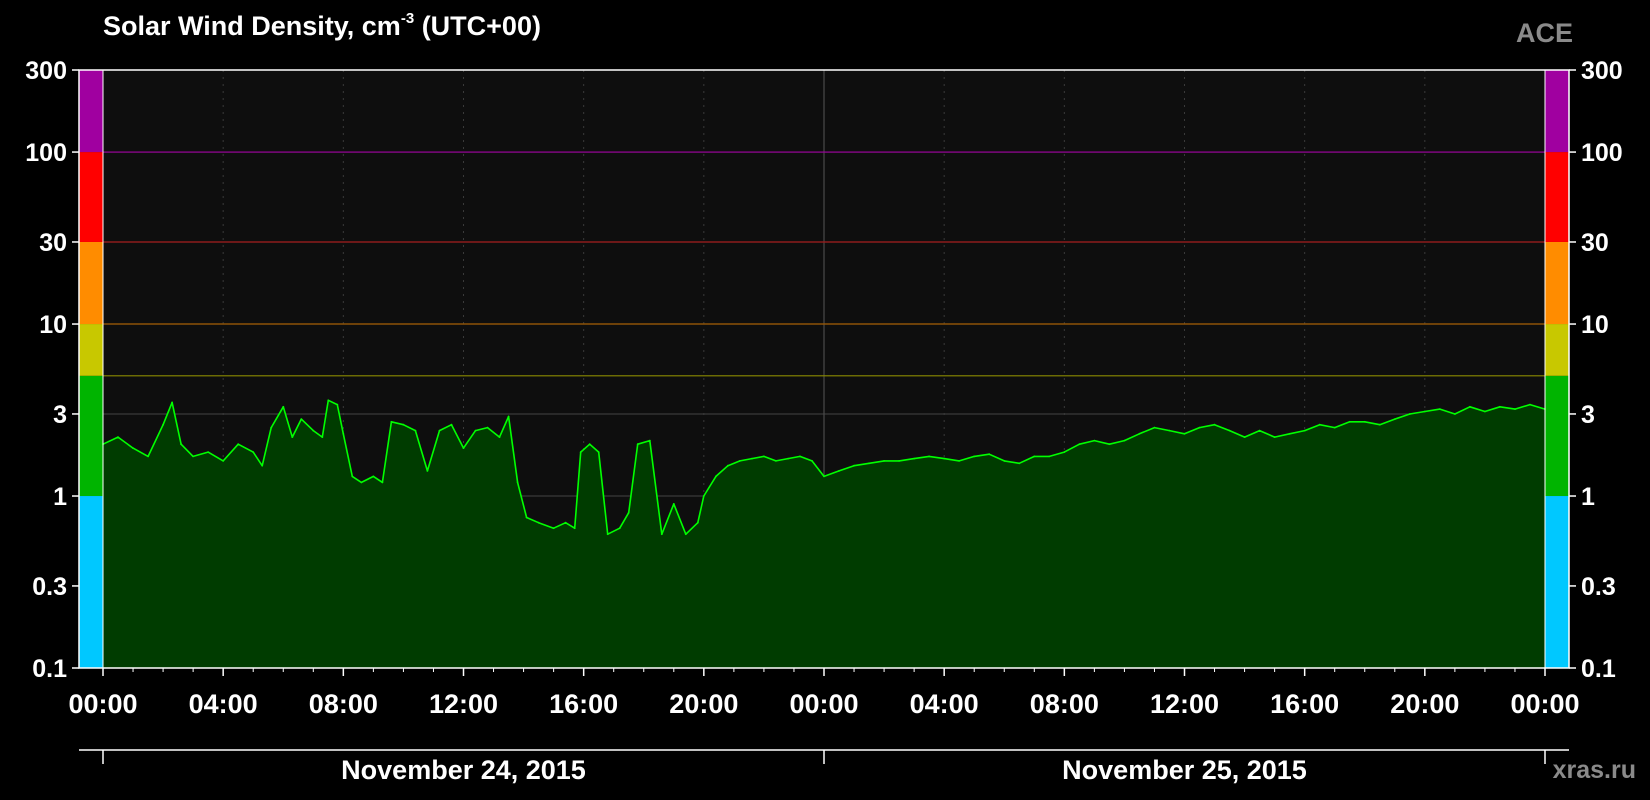  I want to click on x-tick-label-0: 00:00, so click(102, 704).